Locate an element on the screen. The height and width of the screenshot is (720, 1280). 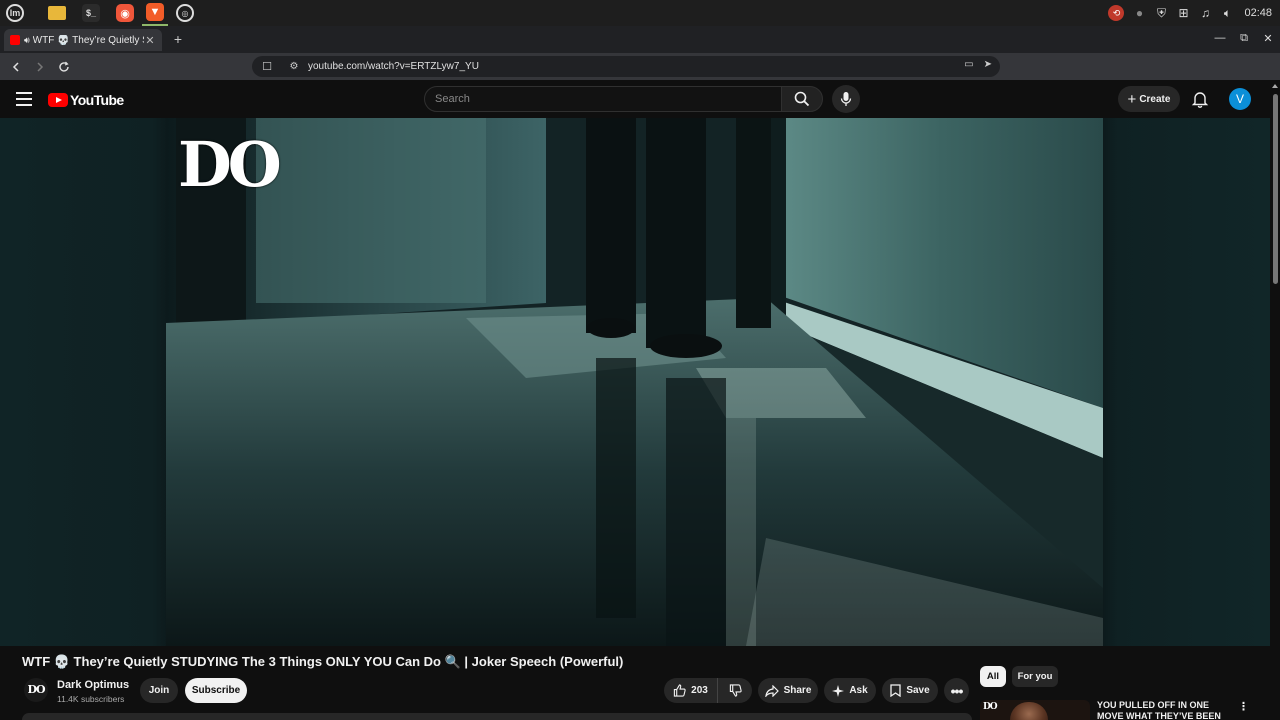
send-icon: ➤ is located at coordinates (988, 64).